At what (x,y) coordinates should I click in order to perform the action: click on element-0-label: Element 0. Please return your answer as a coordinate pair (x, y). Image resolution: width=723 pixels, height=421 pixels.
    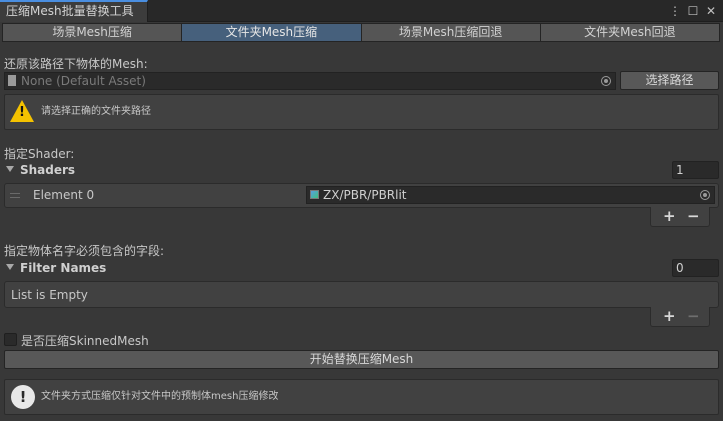
    Looking at the image, I should click on (64, 195).